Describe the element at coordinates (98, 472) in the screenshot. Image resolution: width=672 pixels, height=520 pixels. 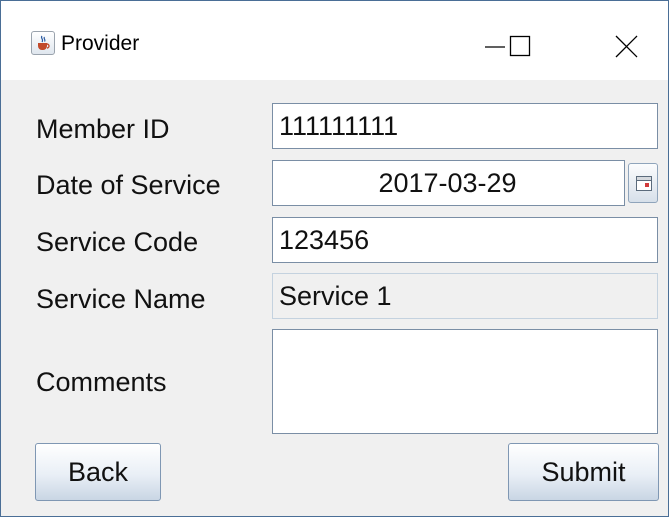
I see `back-button: Back` at that location.